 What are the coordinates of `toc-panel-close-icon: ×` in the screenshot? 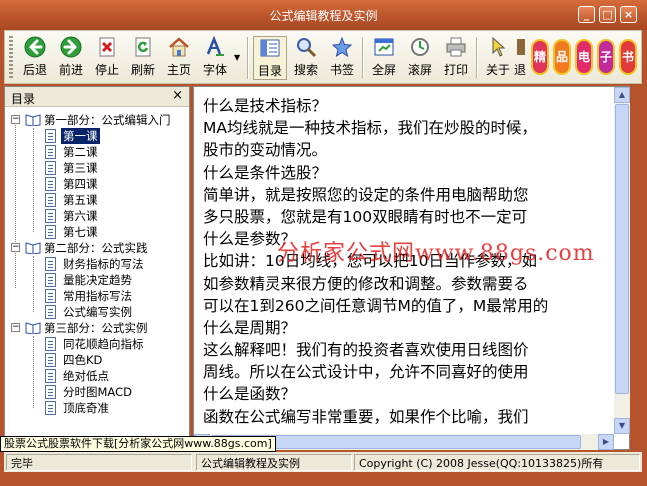 It's located at (177, 95).